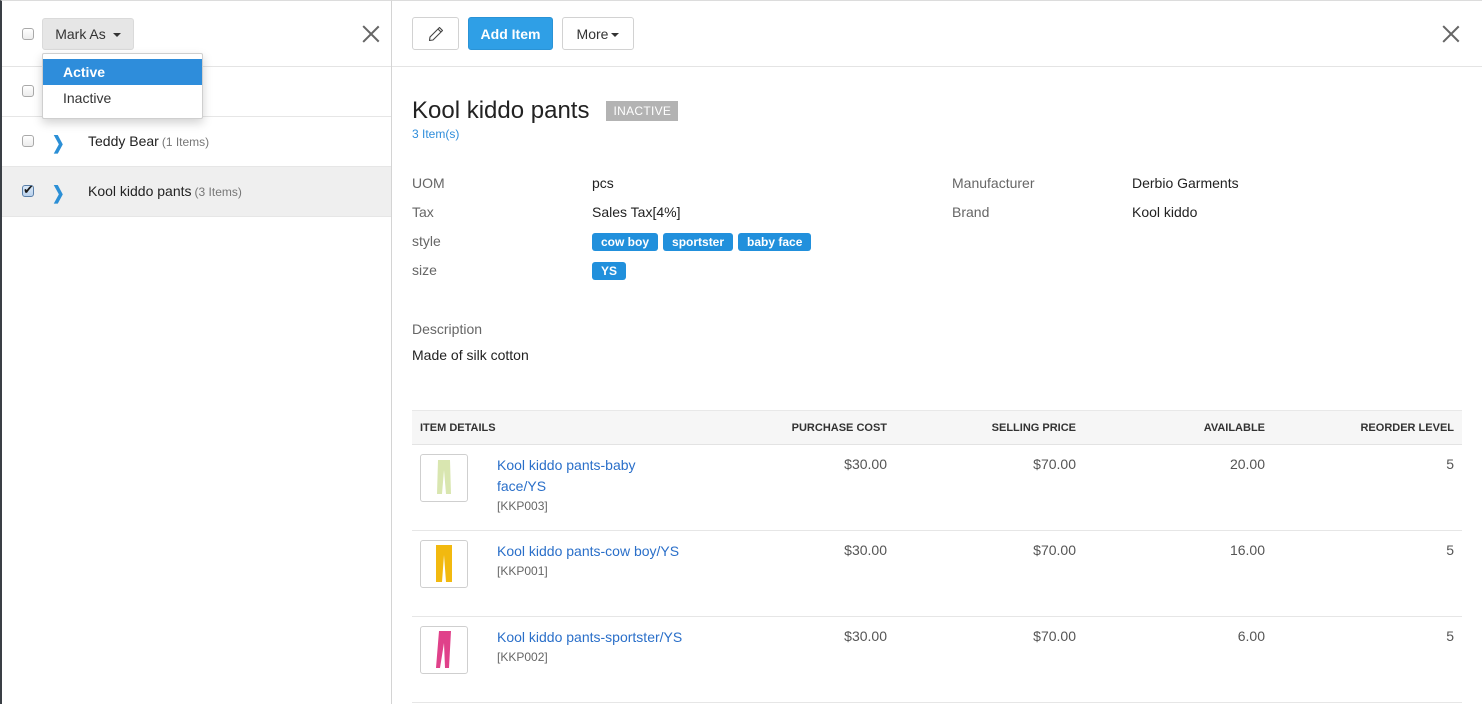  I want to click on row-checkbox-checked, so click(28, 190).